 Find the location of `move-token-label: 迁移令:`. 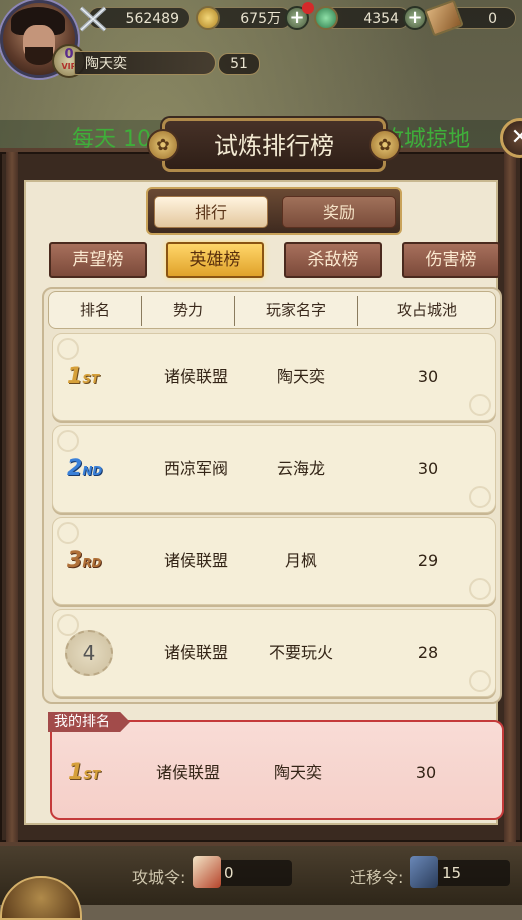

move-token-label: 迁移令: is located at coordinates (377, 877).